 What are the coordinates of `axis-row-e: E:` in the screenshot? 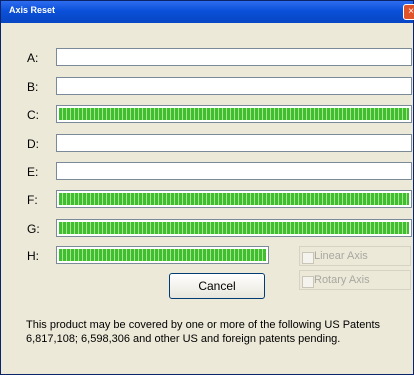 It's located at (207, 172).